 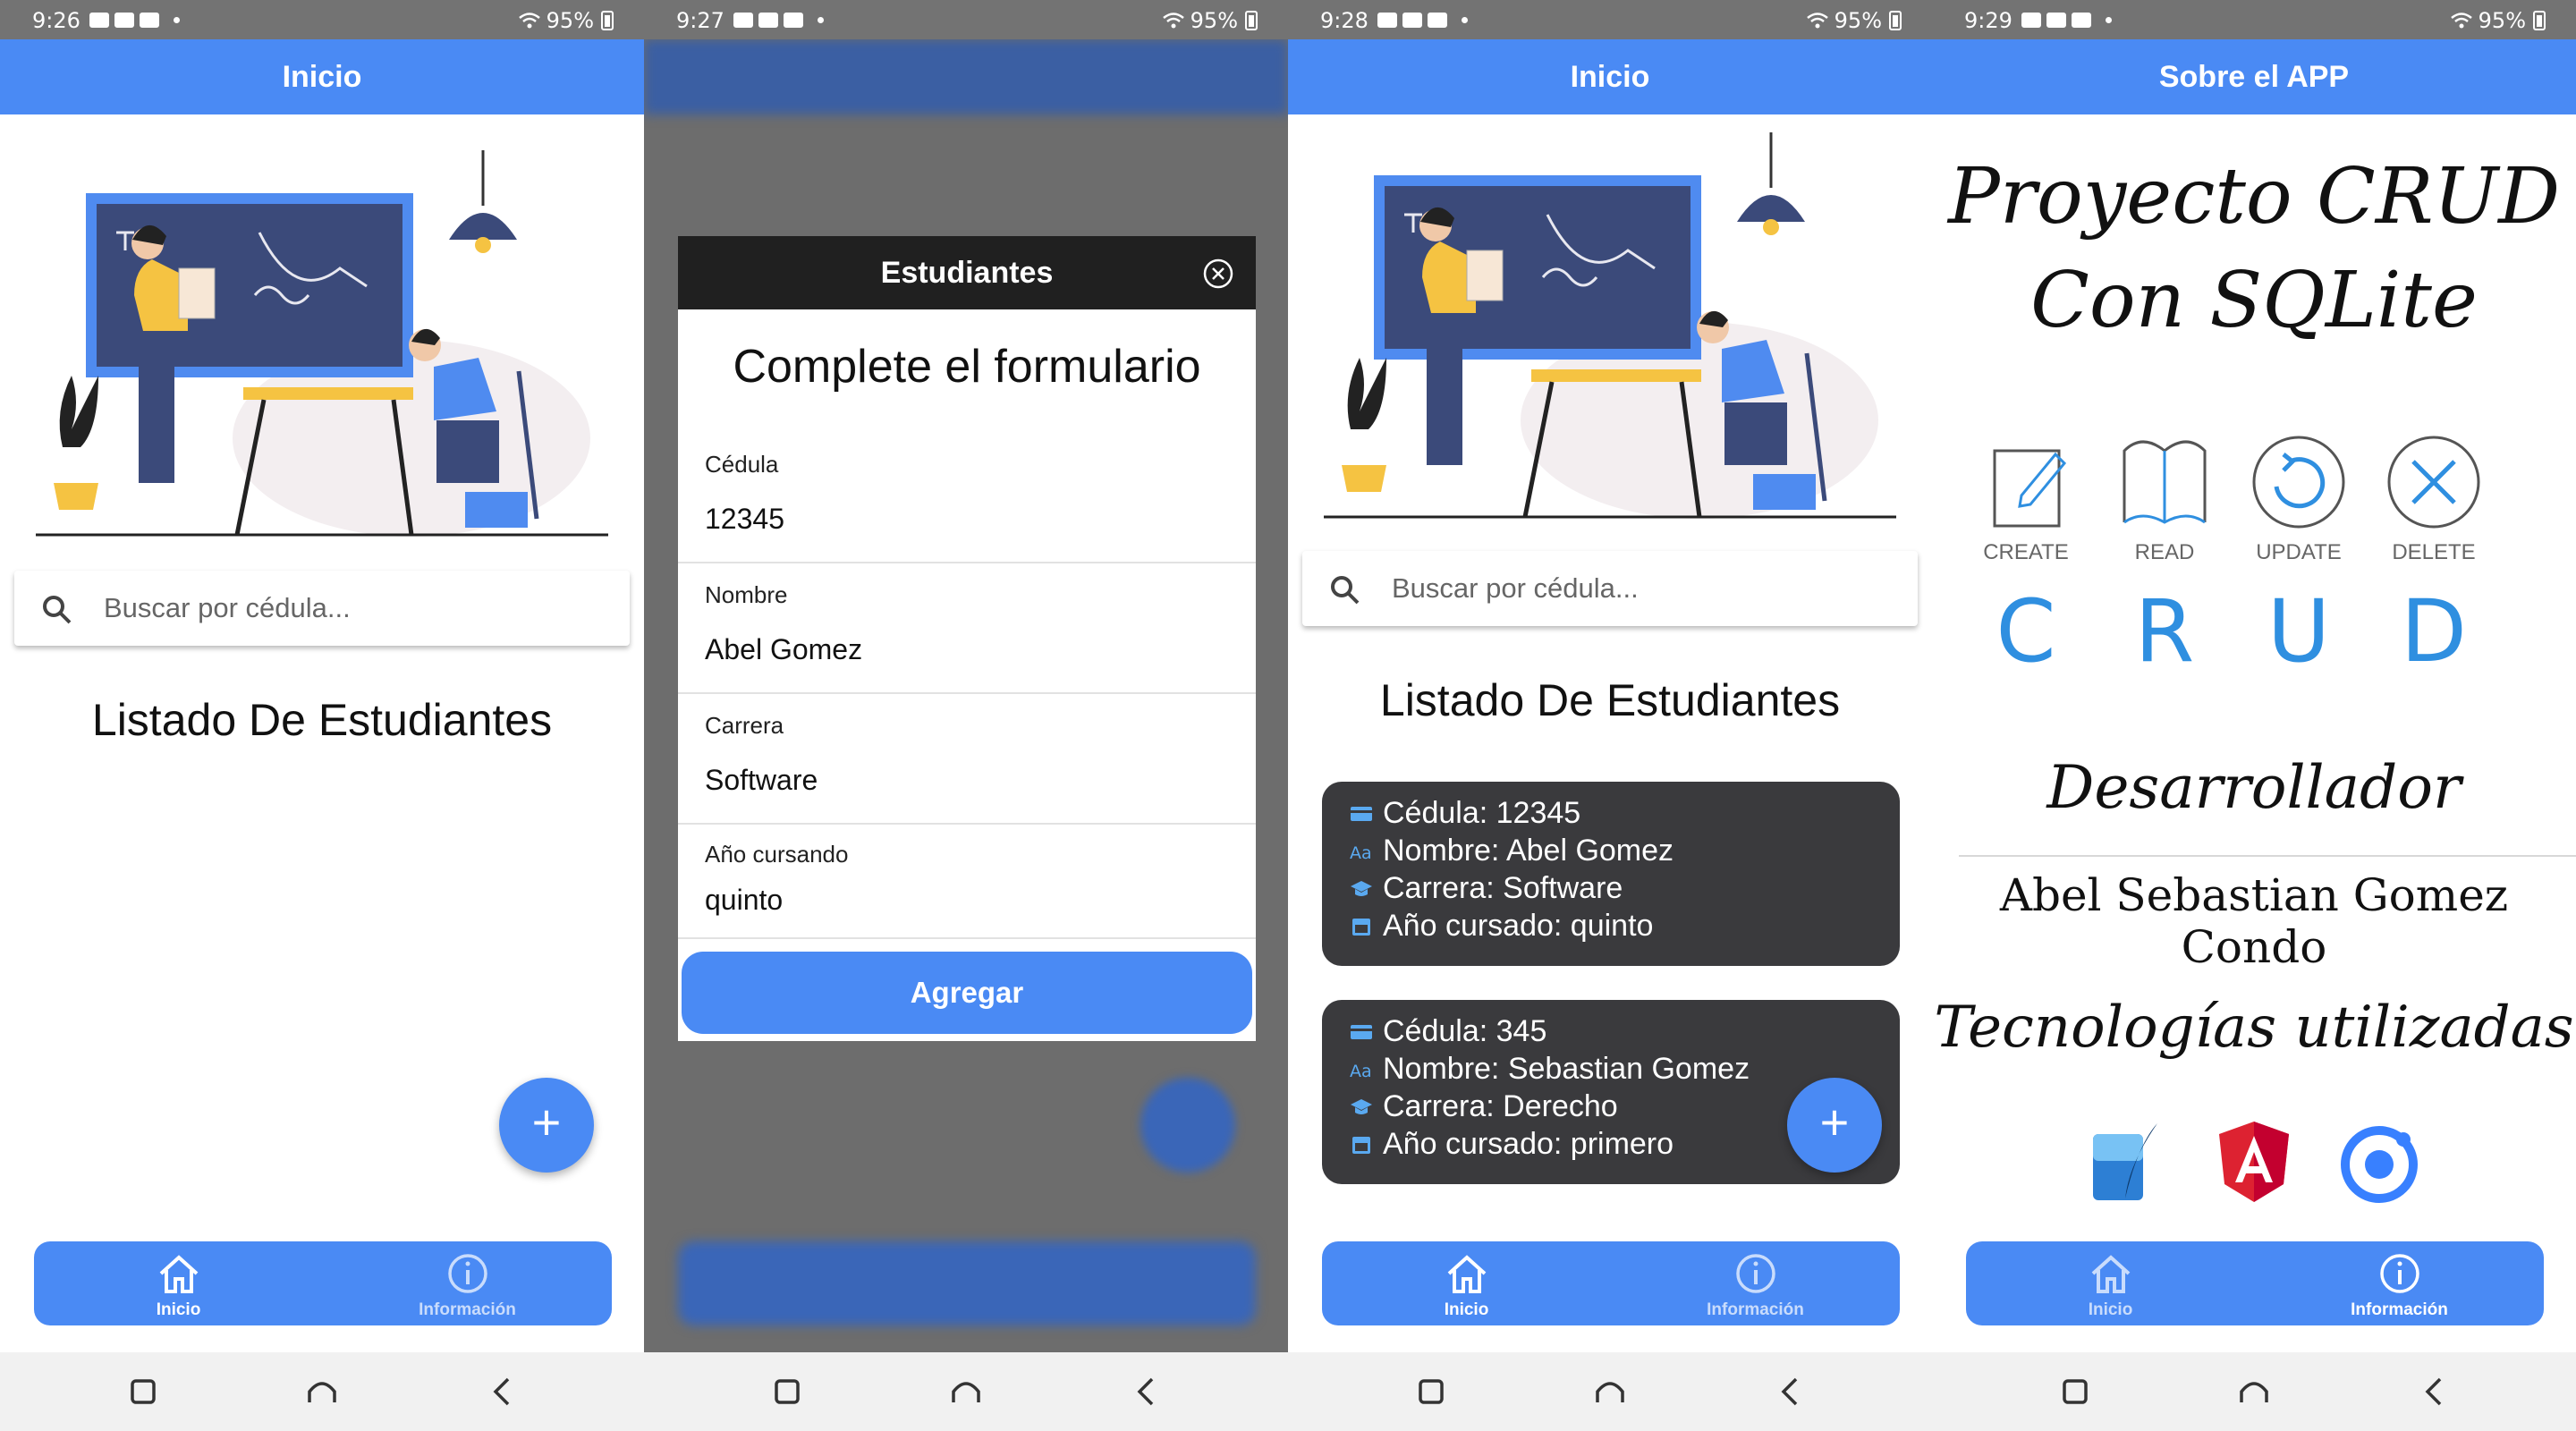 What do you see at coordinates (969, 519) in the screenshot?
I see `cedula-input` at bounding box center [969, 519].